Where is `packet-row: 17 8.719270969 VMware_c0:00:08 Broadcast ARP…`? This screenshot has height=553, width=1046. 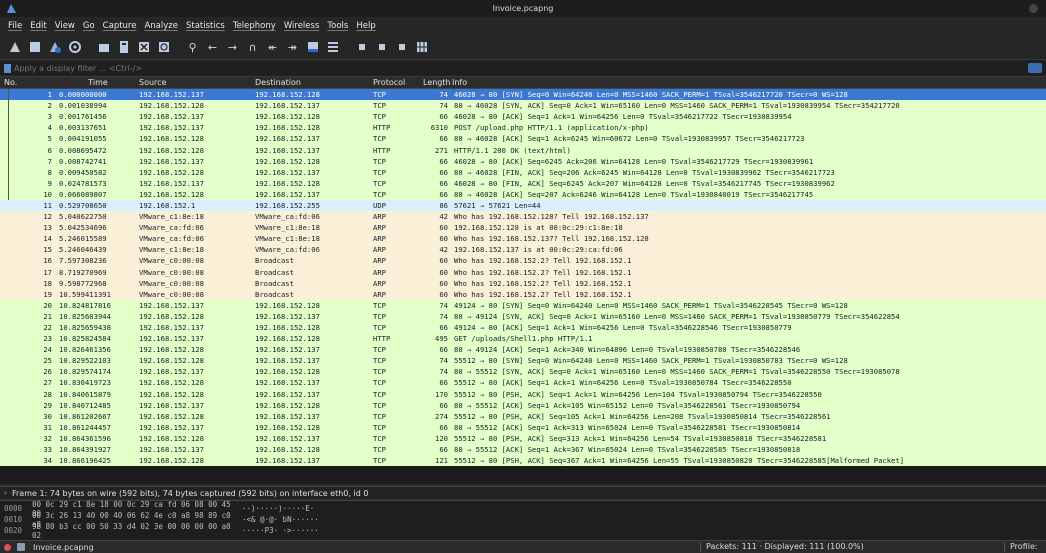
packet-row: 17 8.719270969 VMware_c0:00:08 Broadcast ARP… is located at coordinates (523, 272).